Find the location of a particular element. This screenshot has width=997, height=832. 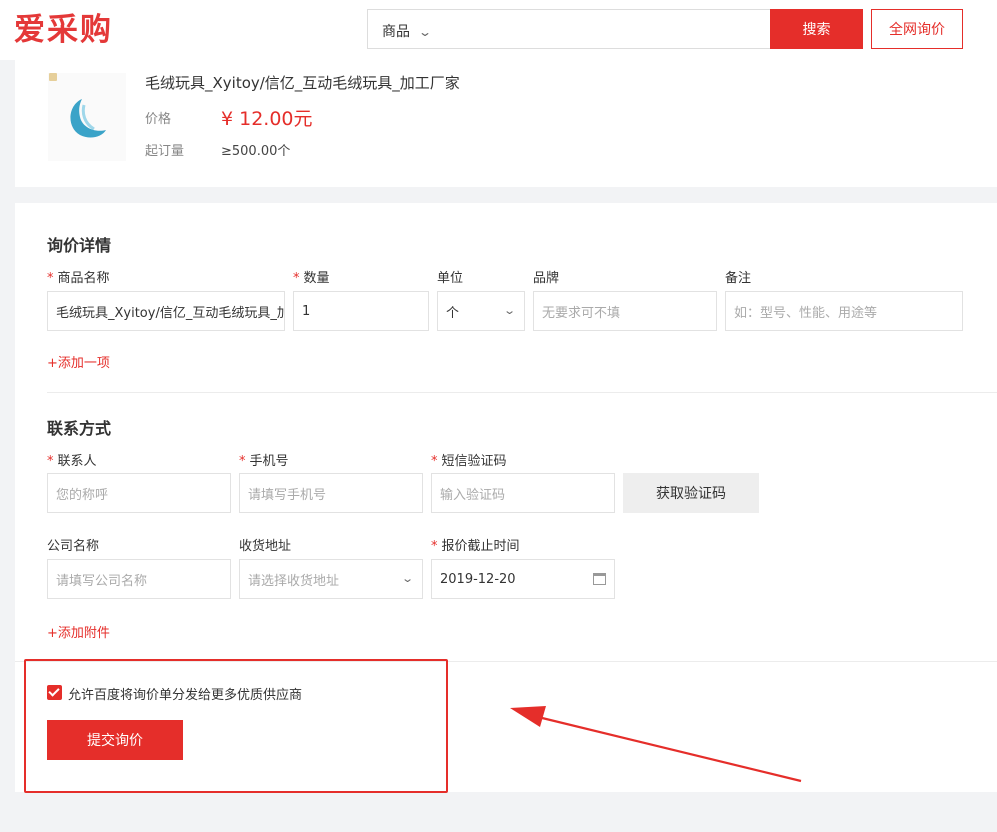

company-label: 公司名称 is located at coordinates (73, 546).